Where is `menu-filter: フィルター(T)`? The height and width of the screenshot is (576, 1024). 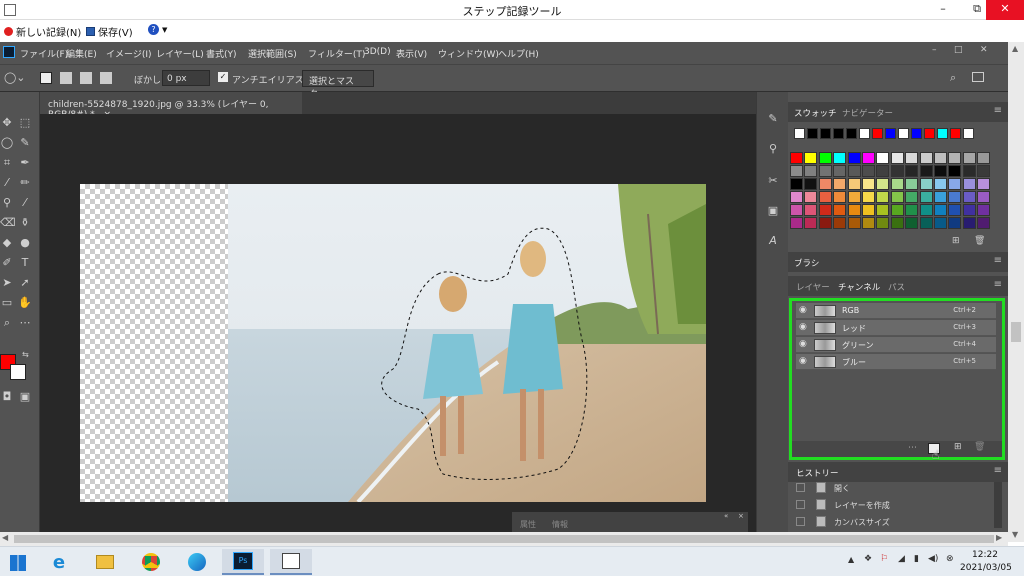
menu-filter: フィルター(T) is located at coordinates (336, 53).